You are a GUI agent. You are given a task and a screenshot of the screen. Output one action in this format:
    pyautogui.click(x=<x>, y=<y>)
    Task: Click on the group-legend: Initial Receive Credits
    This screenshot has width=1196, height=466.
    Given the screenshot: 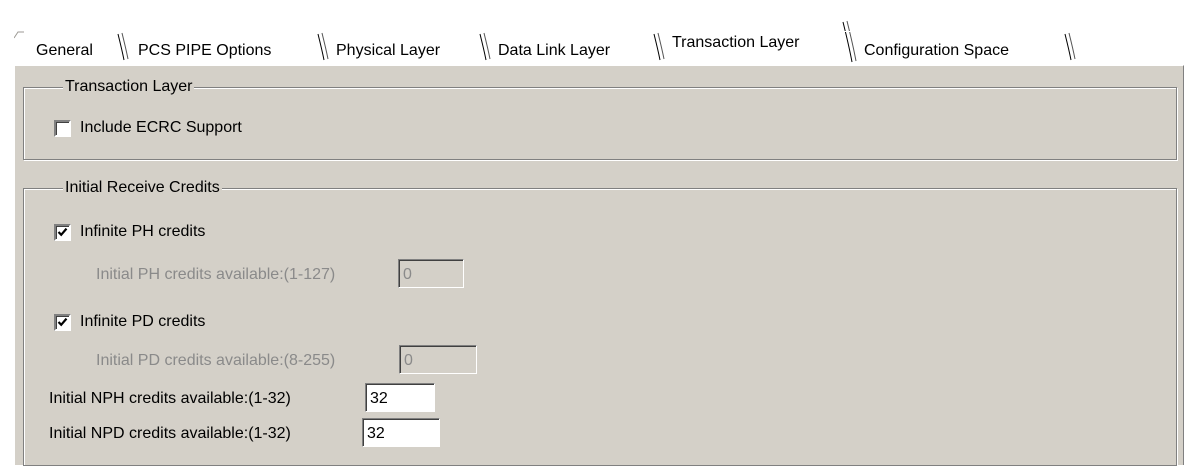 What is the action you would take?
    pyautogui.click(x=142, y=188)
    